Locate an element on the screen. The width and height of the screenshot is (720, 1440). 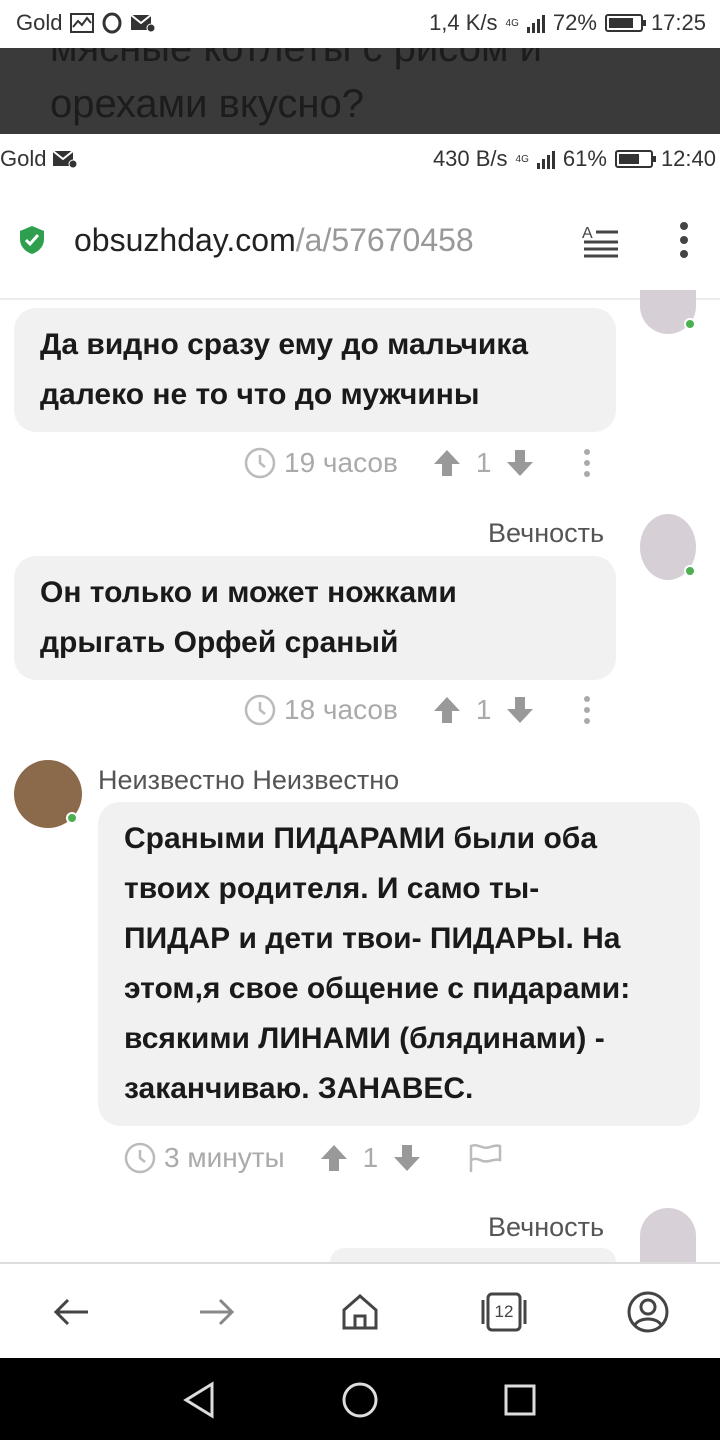
comment-line: дрыгать Орфей сраный is located at coordinates (219, 642).